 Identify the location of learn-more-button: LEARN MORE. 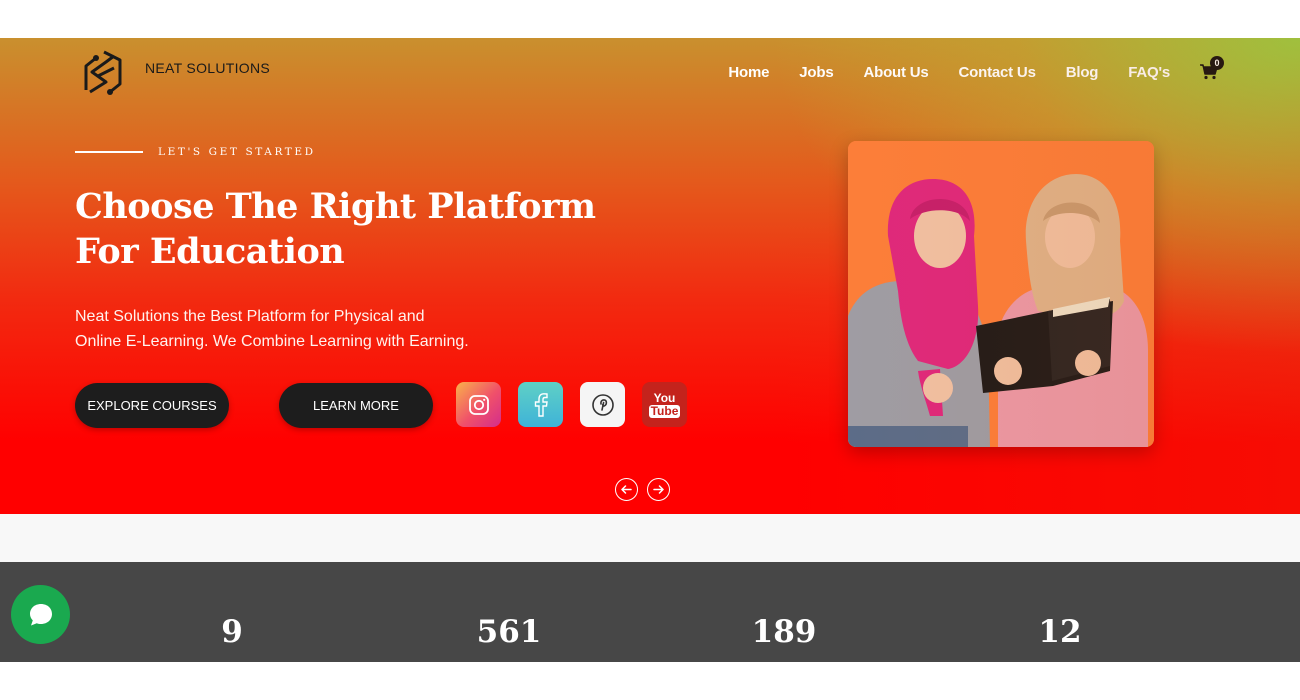
(356, 405).